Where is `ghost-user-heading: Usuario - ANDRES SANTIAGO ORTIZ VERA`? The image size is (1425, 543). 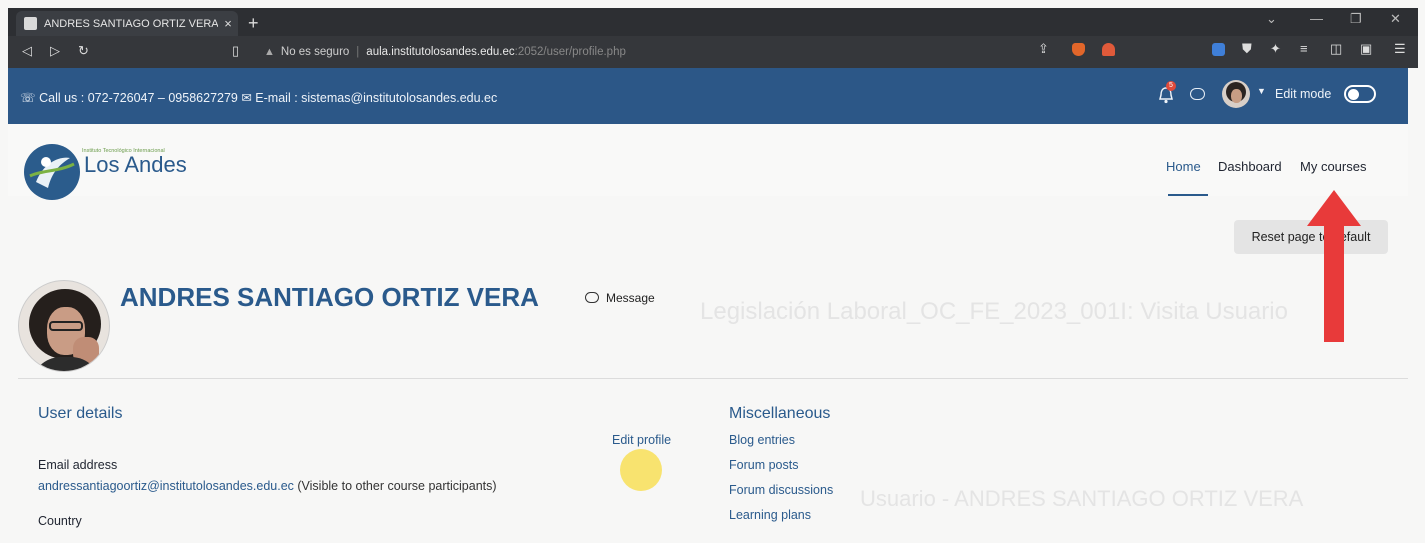 ghost-user-heading: Usuario - ANDRES SANTIAGO ORTIZ VERA is located at coordinates (1082, 498).